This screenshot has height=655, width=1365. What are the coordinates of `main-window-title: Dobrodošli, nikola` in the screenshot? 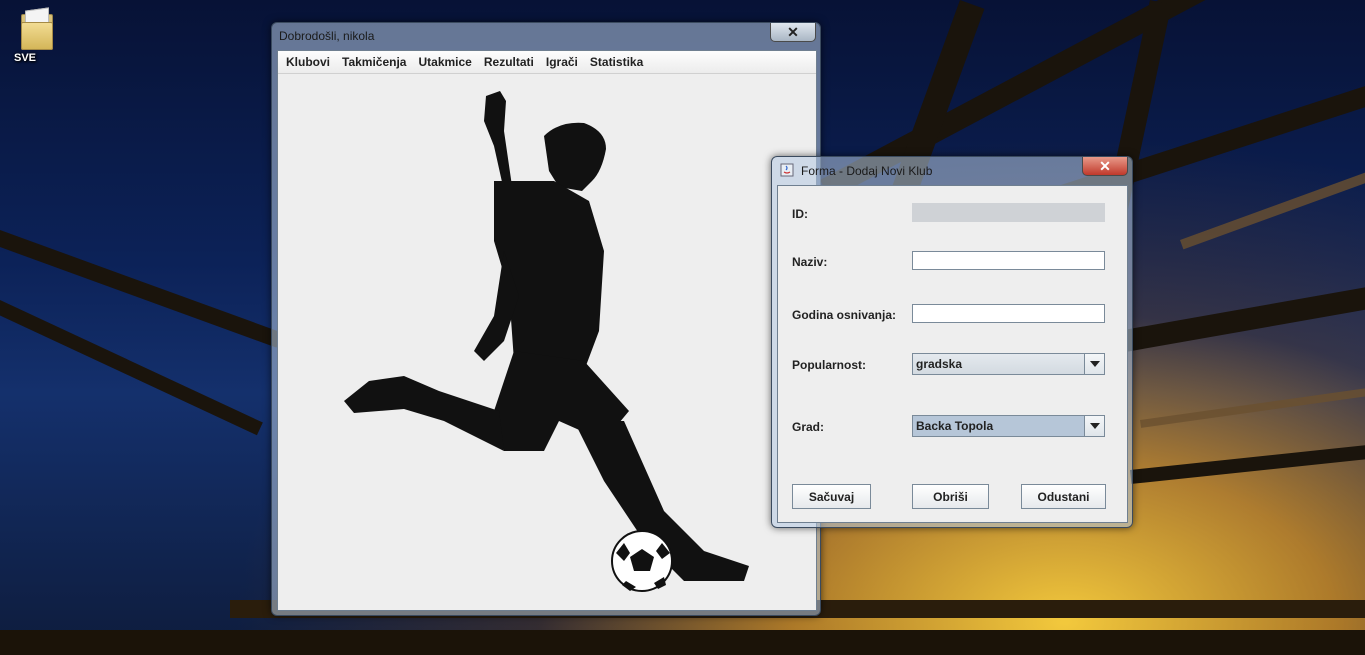 It's located at (327, 36).